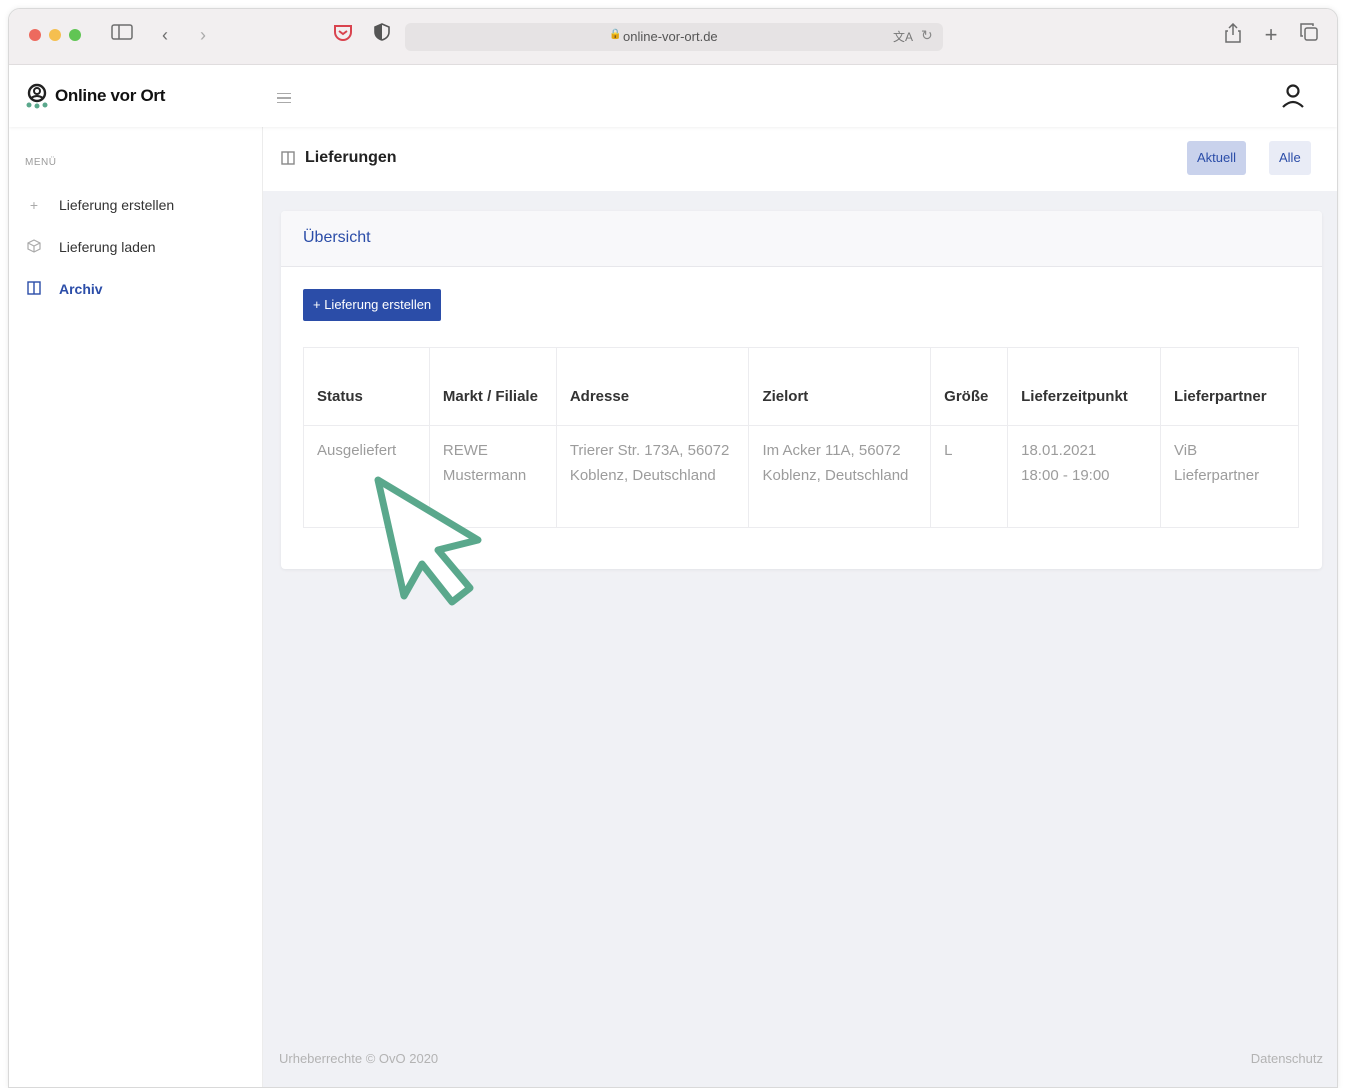 The image size is (1345, 1088). Describe the element at coordinates (673, 96) in the screenshot. I see `app-header: Online vor Ort` at that location.